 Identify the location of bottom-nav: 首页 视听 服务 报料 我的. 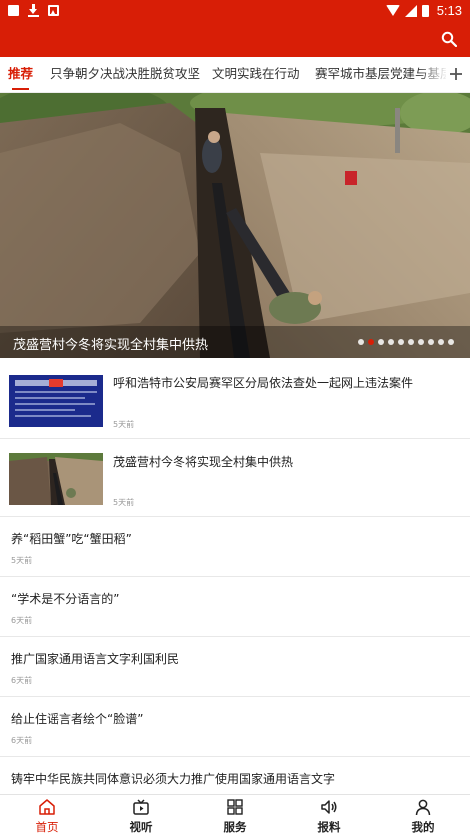
(235, 815).